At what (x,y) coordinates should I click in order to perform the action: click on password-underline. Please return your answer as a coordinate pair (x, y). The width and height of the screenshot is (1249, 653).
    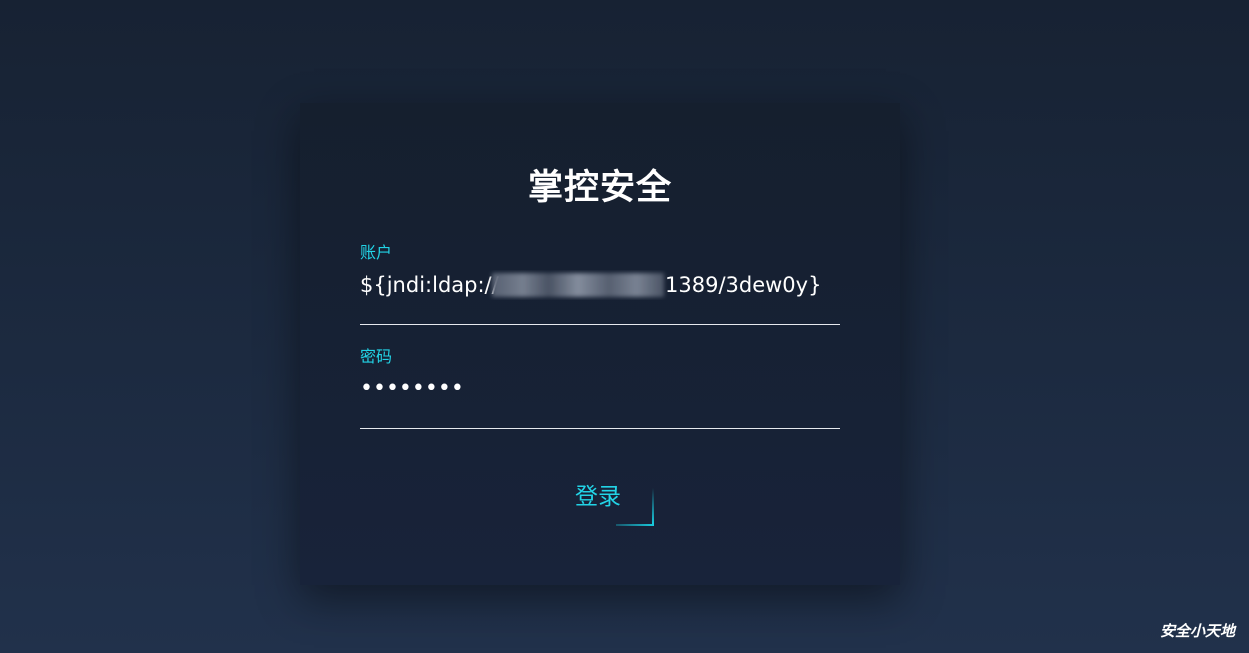
    Looking at the image, I should click on (600, 428).